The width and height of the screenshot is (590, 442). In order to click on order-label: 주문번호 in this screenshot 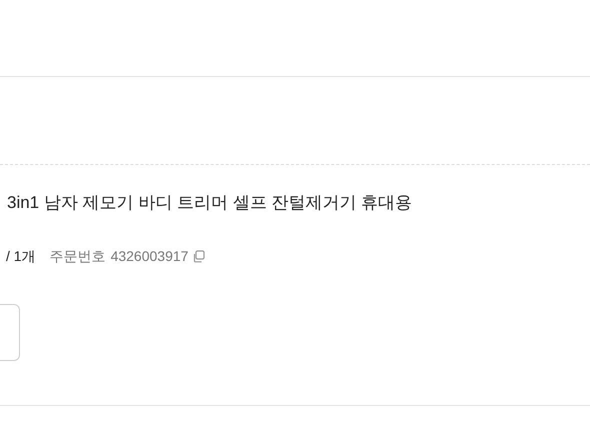, I will do `click(78, 256)`.